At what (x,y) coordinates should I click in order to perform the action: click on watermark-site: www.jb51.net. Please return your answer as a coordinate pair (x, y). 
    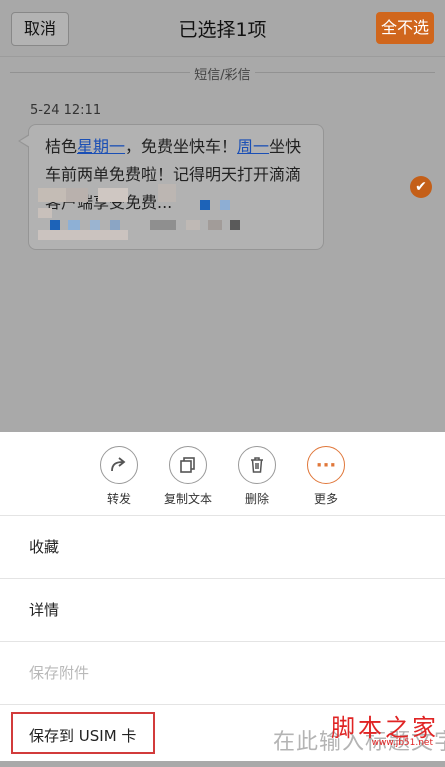
    Looking at the image, I should click on (402, 743).